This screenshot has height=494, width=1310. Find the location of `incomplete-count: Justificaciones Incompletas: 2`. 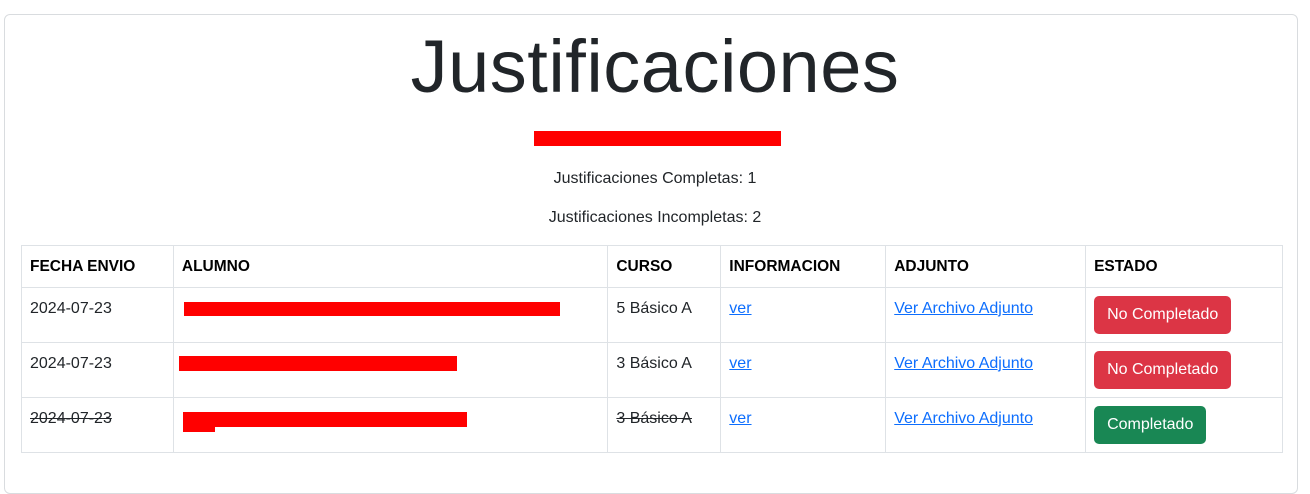

incomplete-count: Justificaciones Incompletas: 2 is located at coordinates (655, 217).